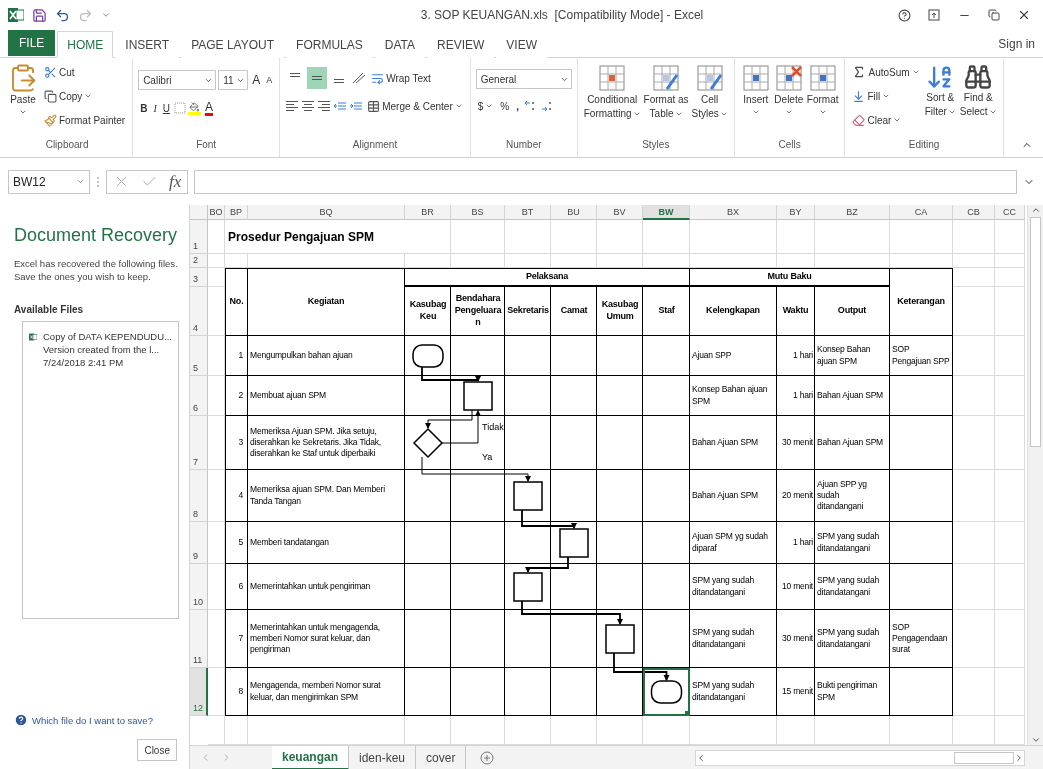  What do you see at coordinates (199, 396) in the screenshot?
I see `row-header: 6` at bounding box center [199, 396].